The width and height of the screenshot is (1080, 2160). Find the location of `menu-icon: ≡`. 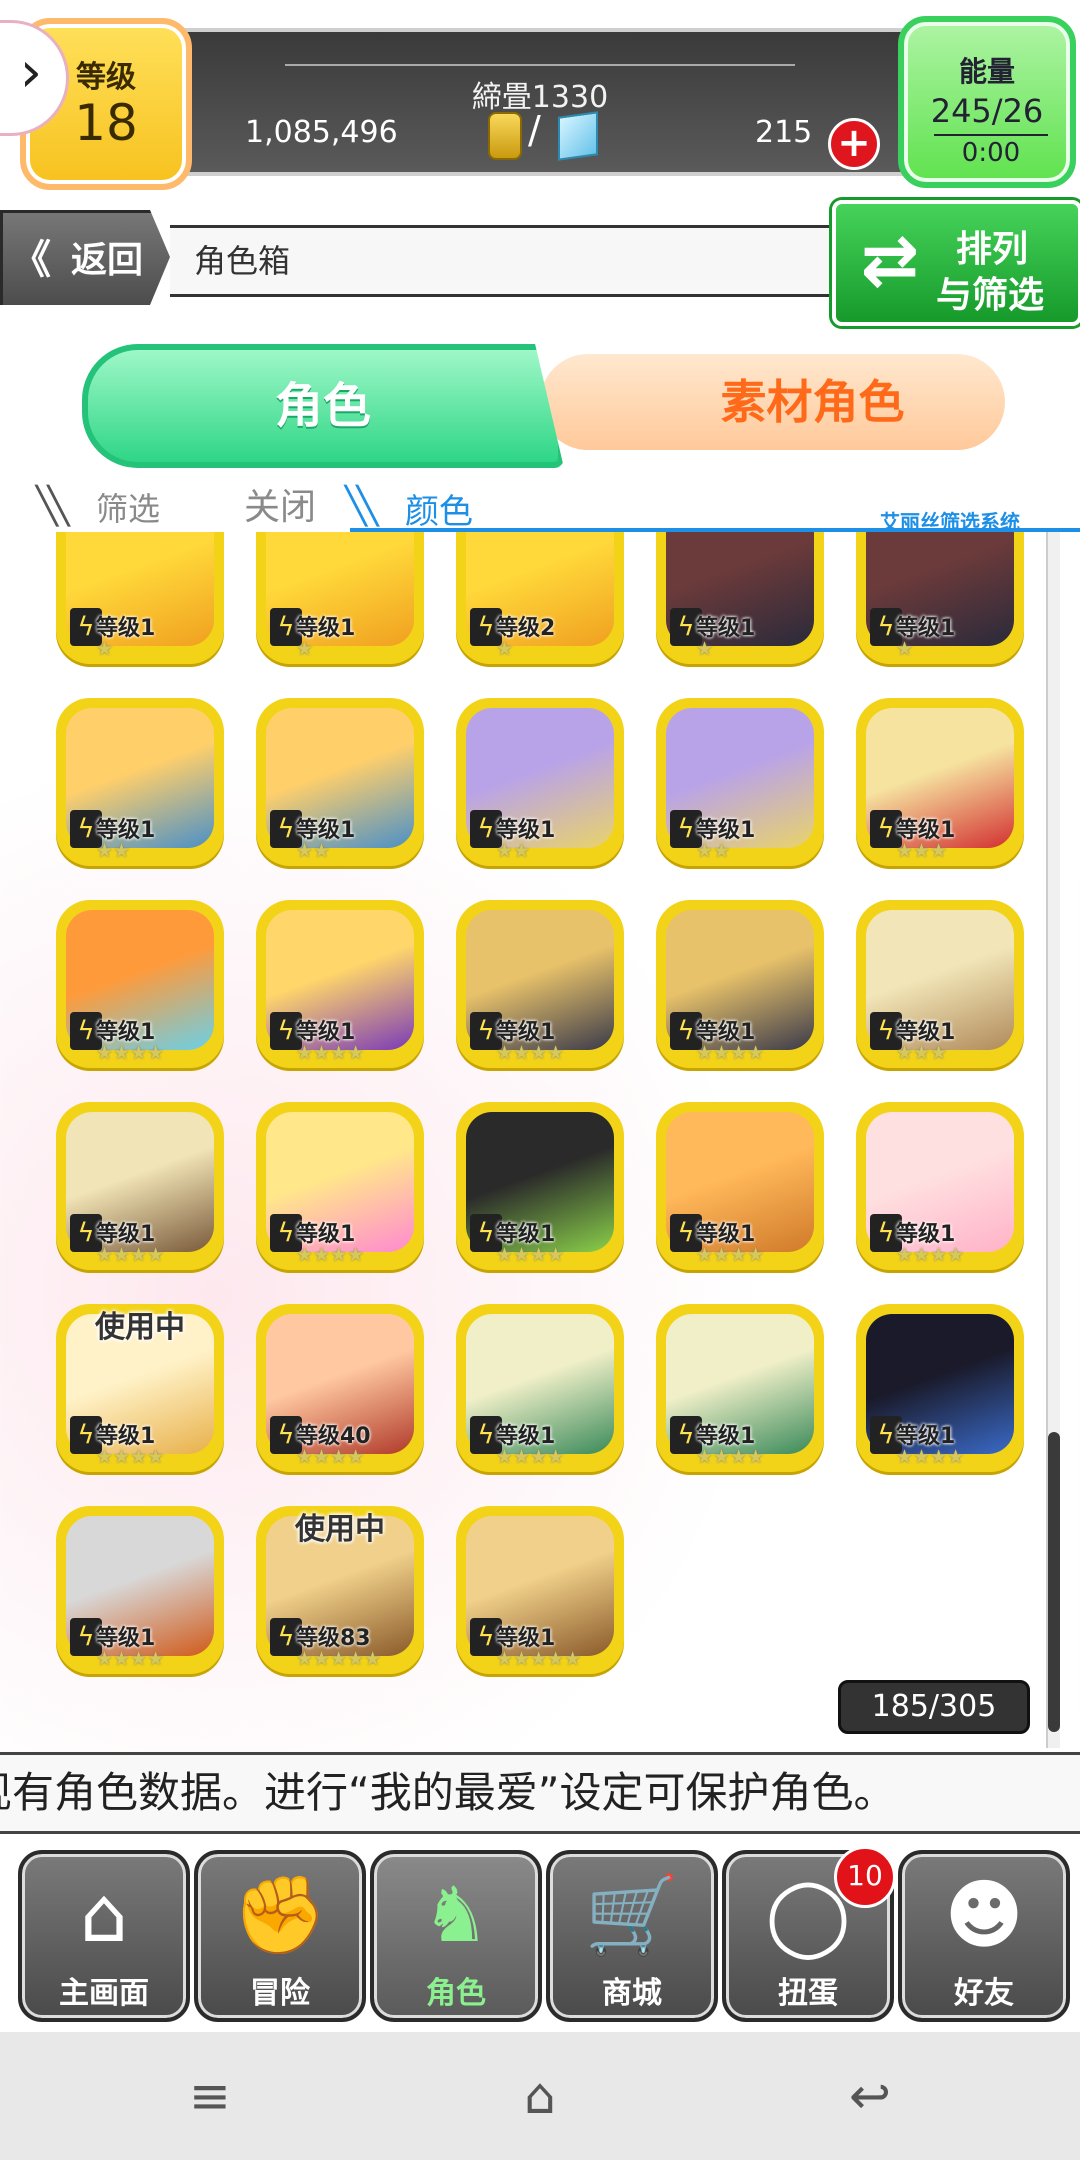

menu-icon: ≡ is located at coordinates (210, 2096).